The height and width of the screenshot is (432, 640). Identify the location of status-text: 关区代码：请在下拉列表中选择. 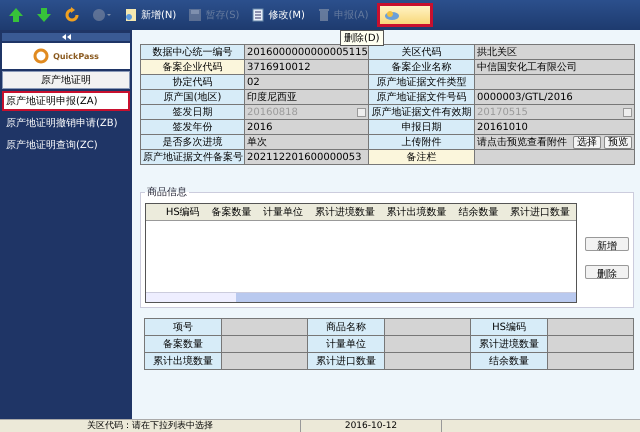
(150, 426).